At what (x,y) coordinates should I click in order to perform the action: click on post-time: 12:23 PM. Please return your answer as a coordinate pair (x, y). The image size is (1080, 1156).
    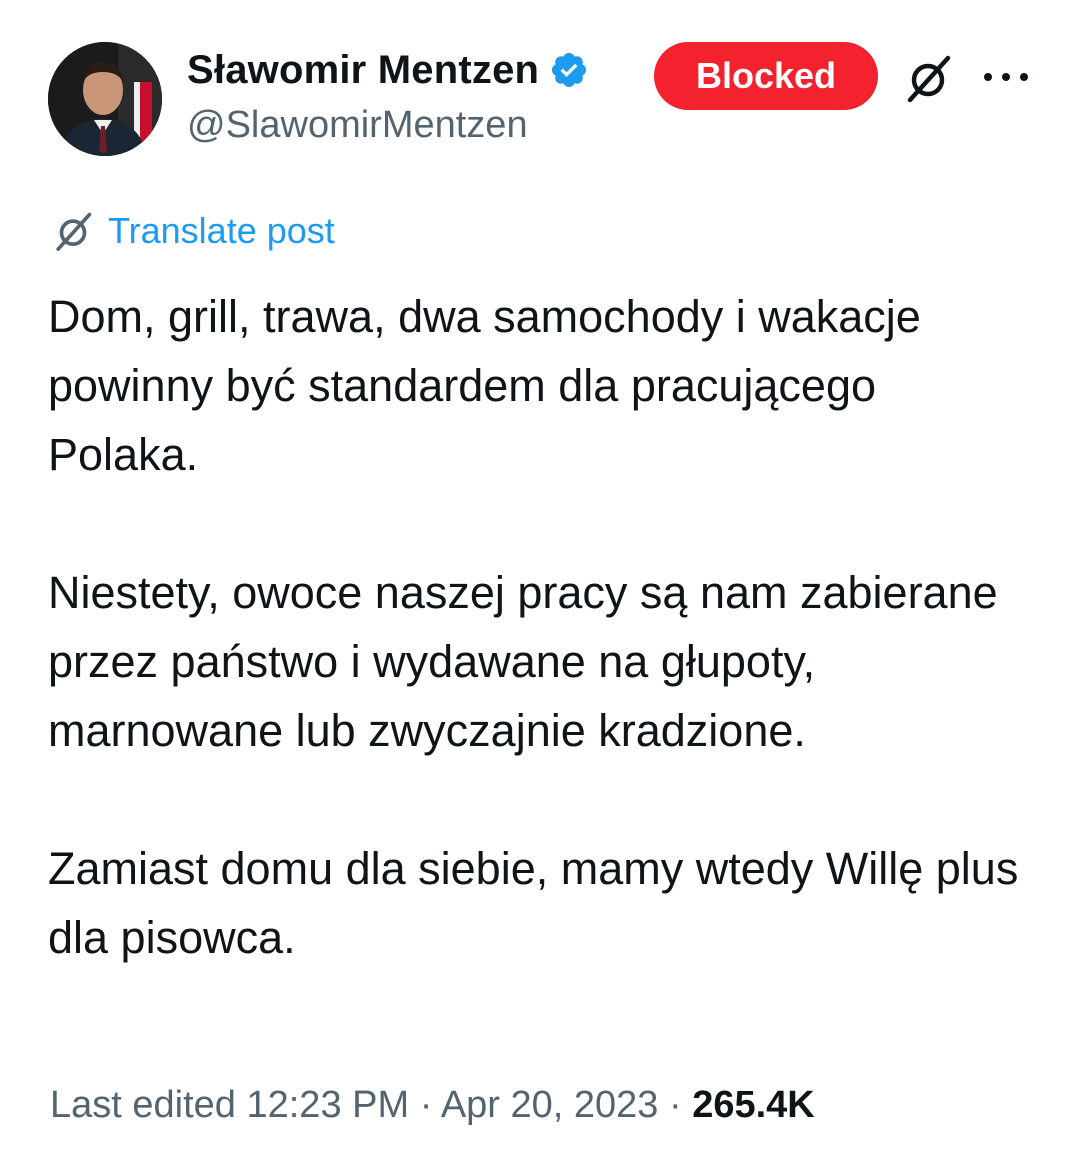
    Looking at the image, I should click on (327, 1105).